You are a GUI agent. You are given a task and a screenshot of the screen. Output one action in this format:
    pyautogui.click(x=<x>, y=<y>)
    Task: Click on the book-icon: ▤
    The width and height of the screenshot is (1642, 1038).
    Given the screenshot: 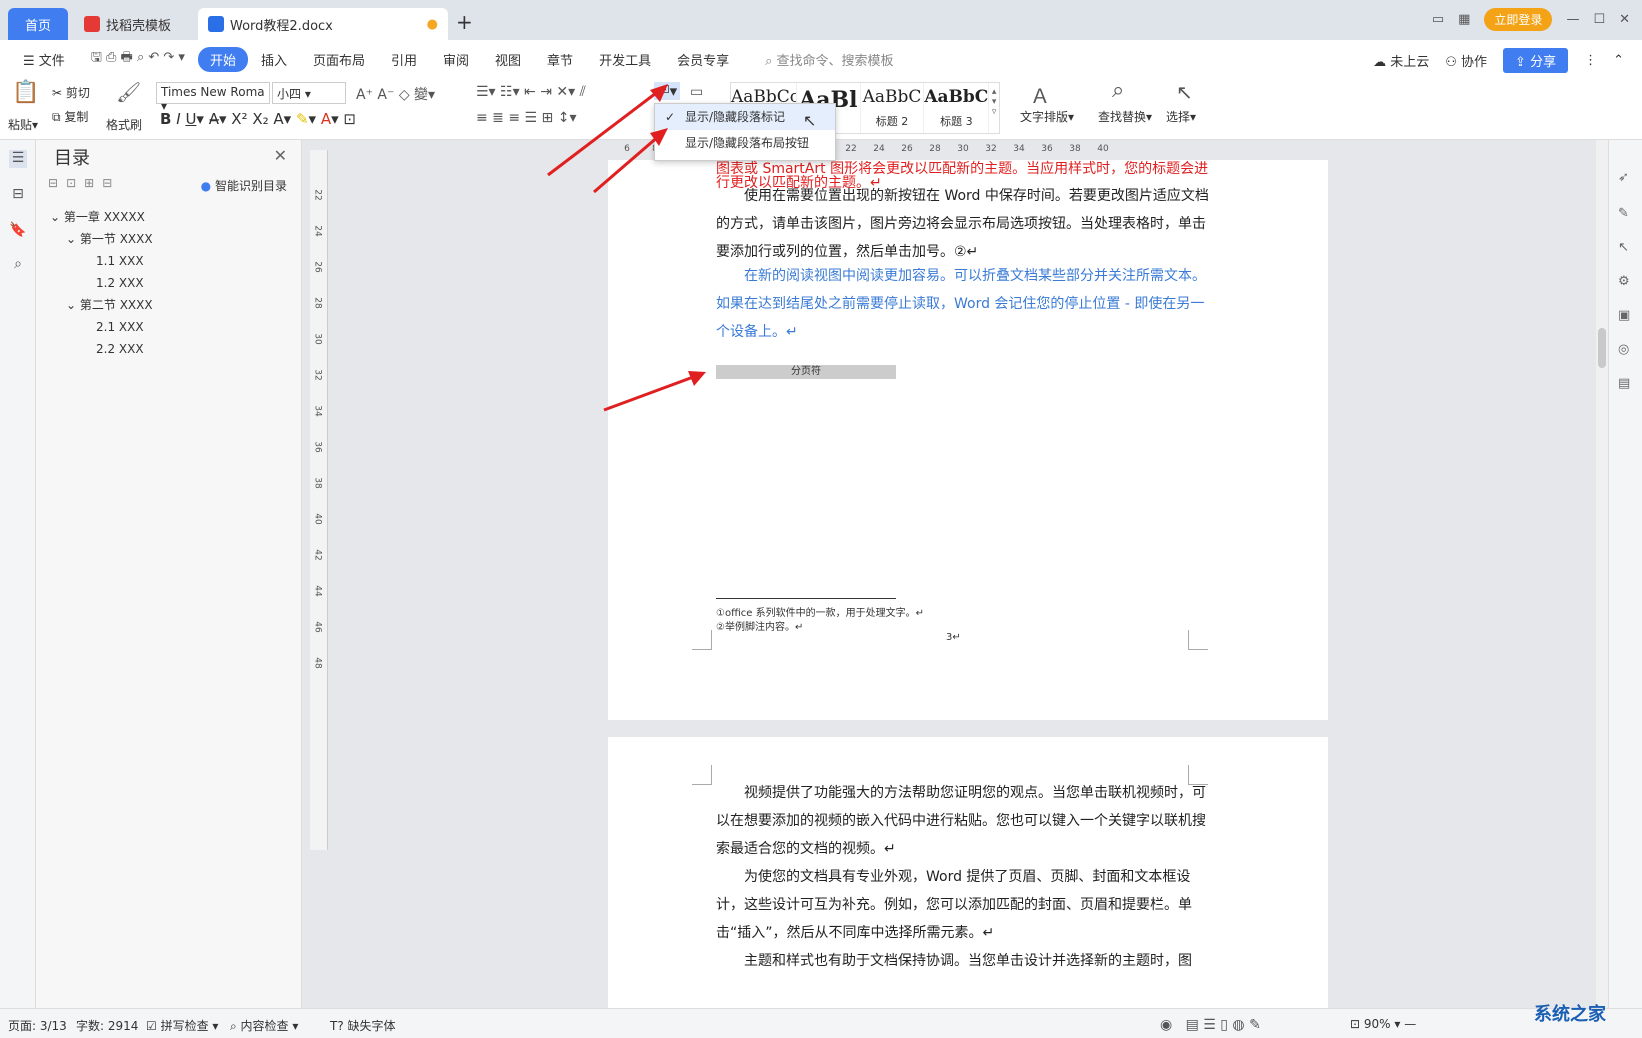 What is the action you would take?
    pyautogui.click(x=1626, y=384)
    